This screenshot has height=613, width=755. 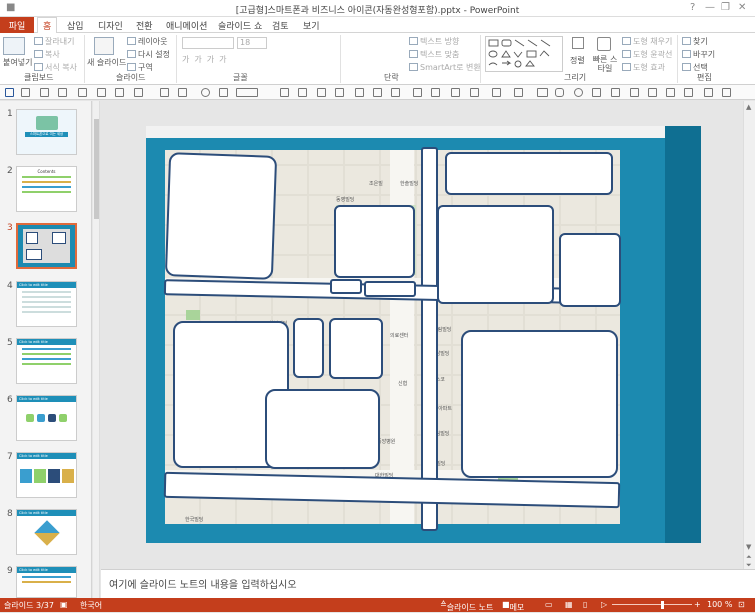 What do you see at coordinates (75, 25) in the screenshot?
I see `tab-insert: 삽입` at bounding box center [75, 25].